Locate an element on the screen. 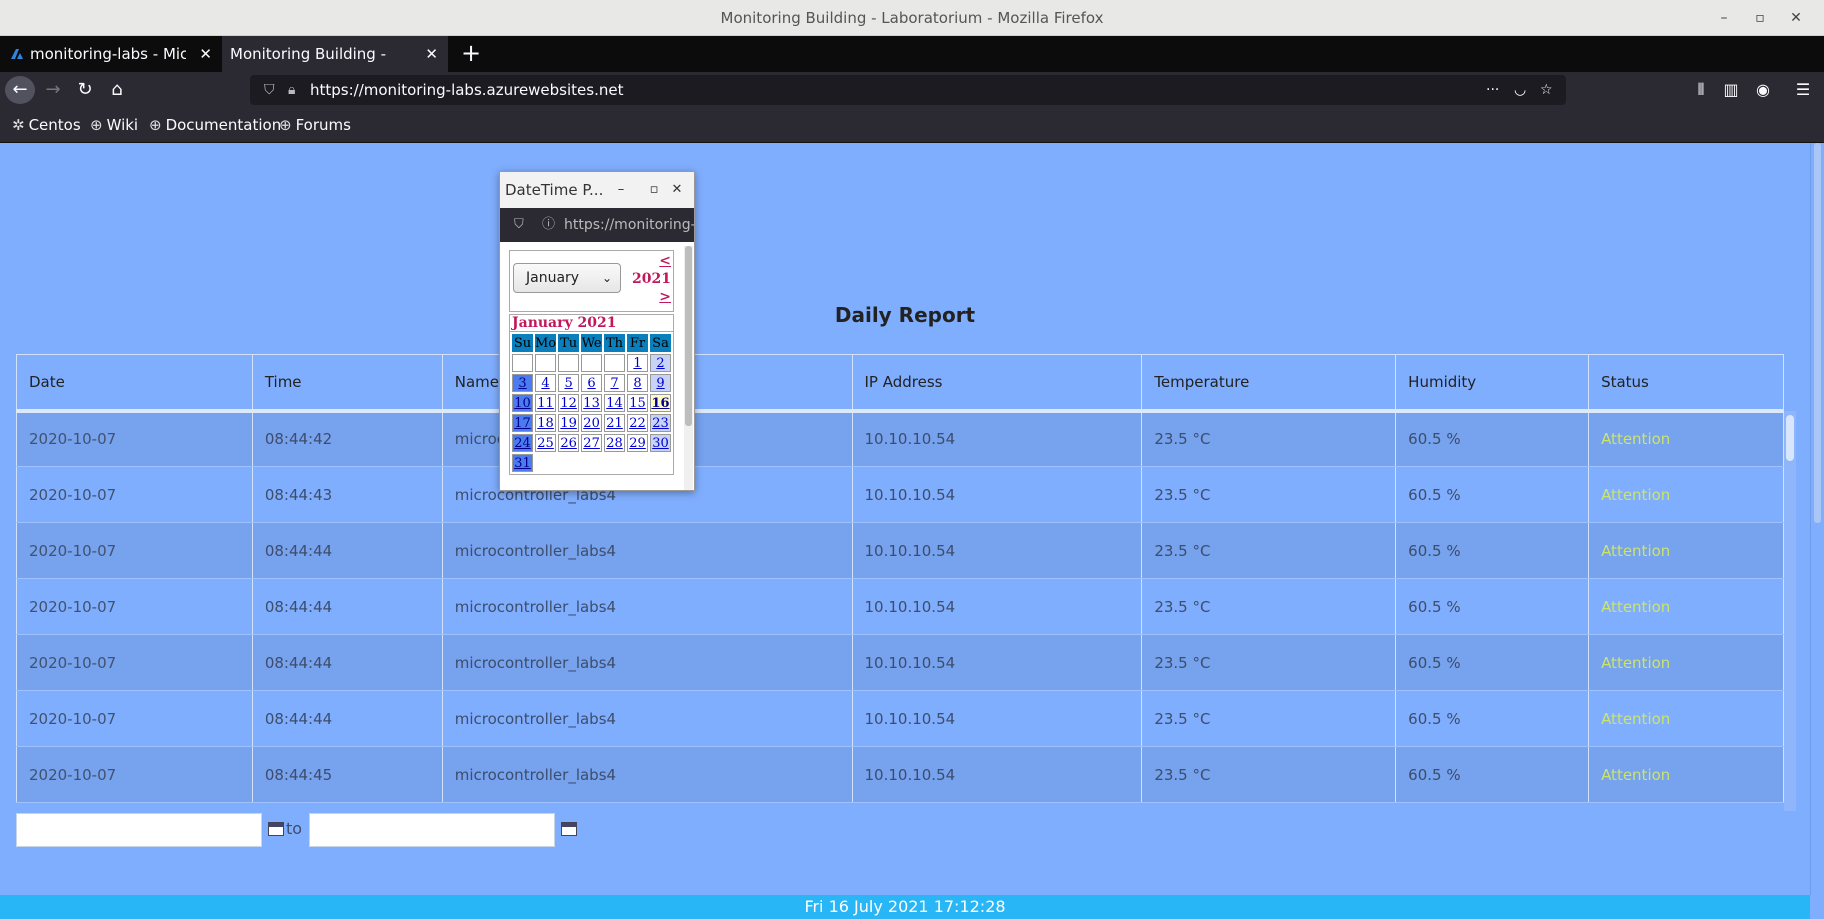 The height and width of the screenshot is (919, 1824). calendar-day-15: 15 is located at coordinates (637, 403).